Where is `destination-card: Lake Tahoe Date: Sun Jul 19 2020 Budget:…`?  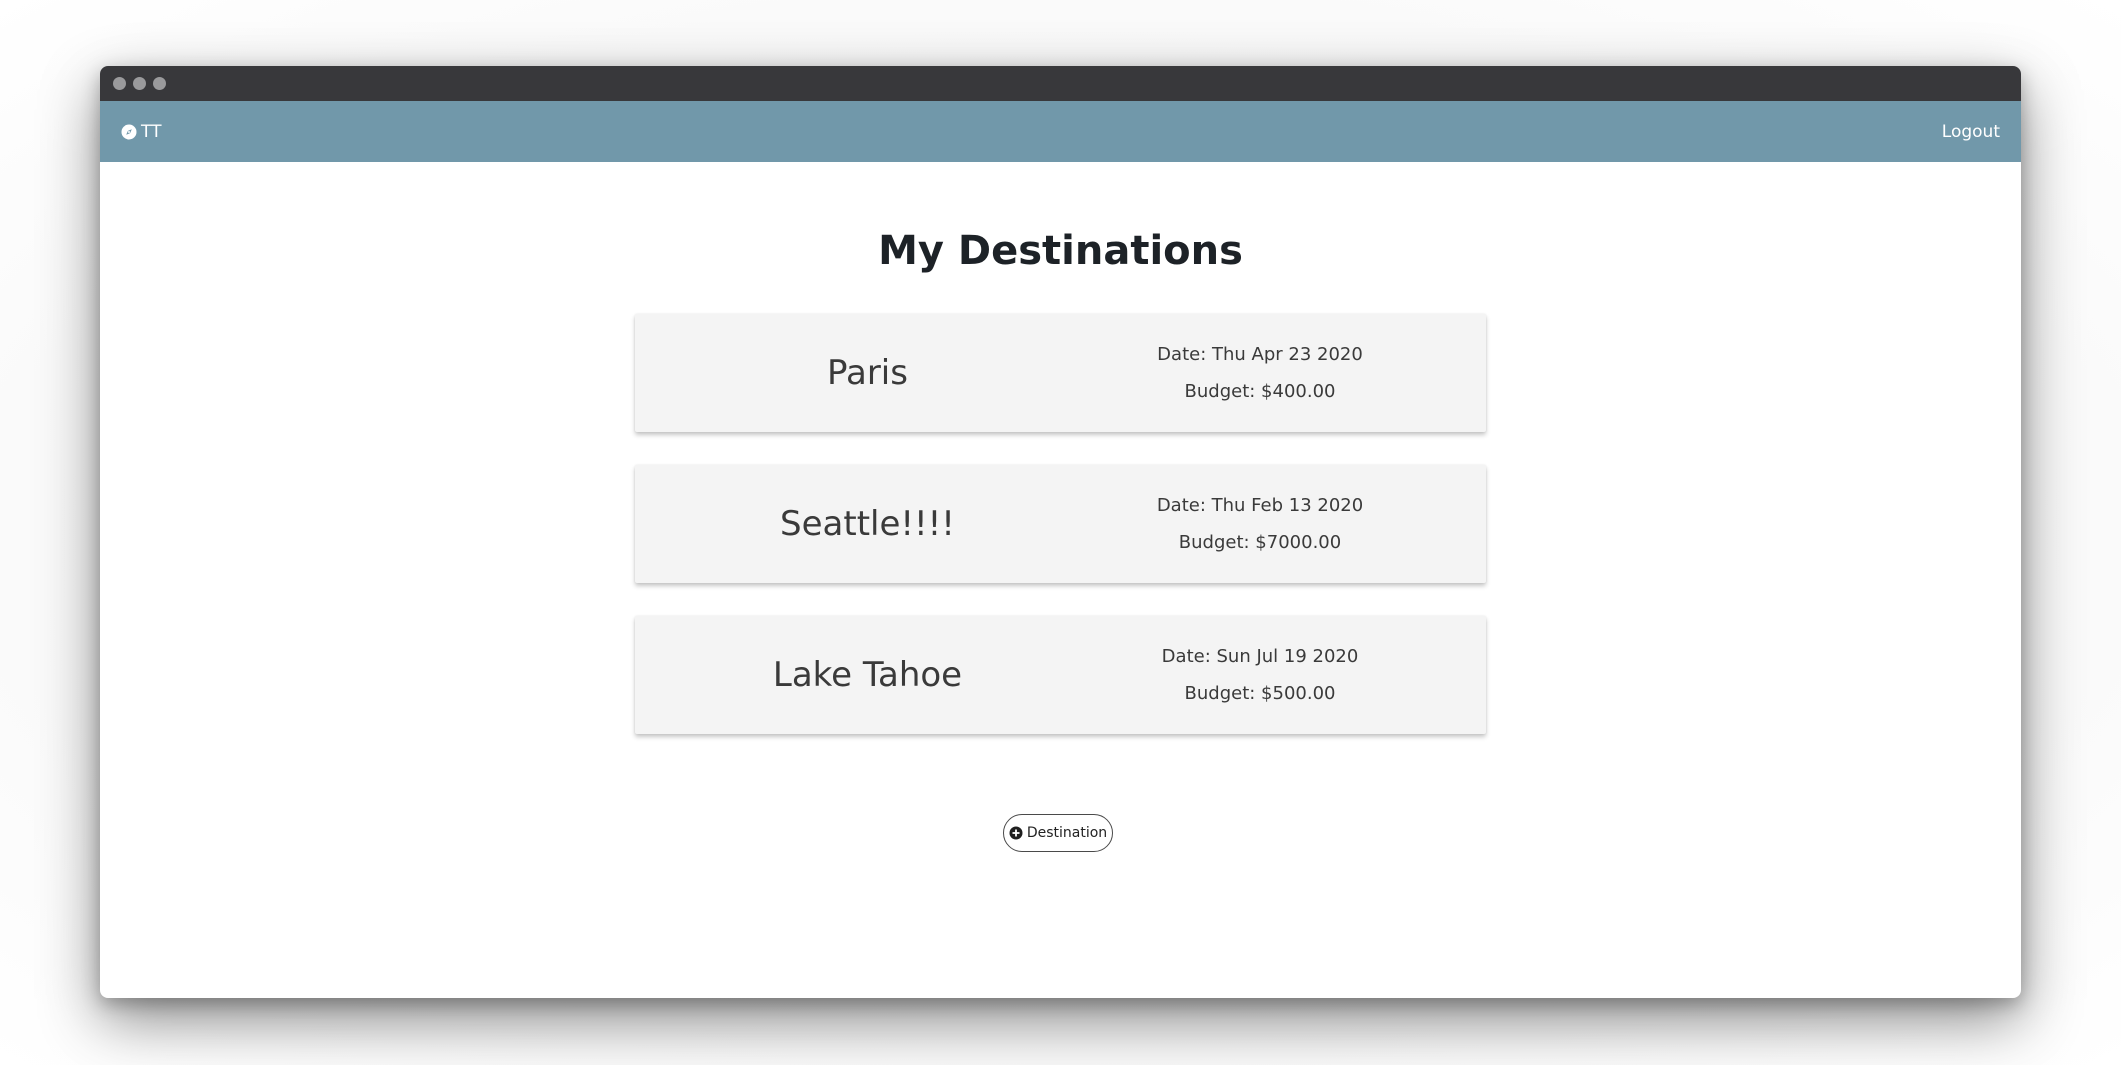
destination-card: Lake Tahoe Date: Sun Jul 19 2020 Budget:… is located at coordinates (1060, 675).